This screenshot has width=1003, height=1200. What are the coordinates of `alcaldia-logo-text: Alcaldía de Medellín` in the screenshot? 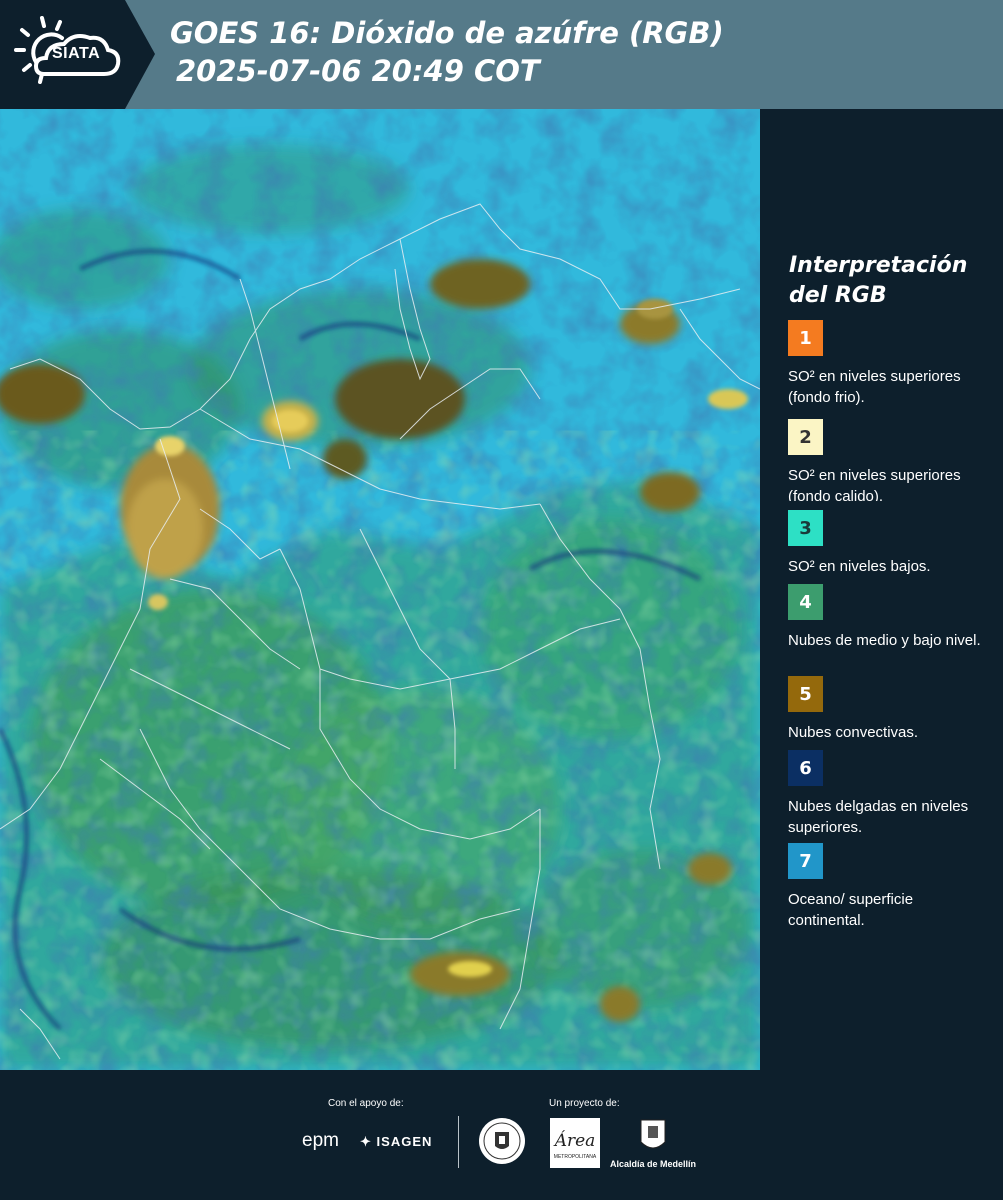 It's located at (653, 1164).